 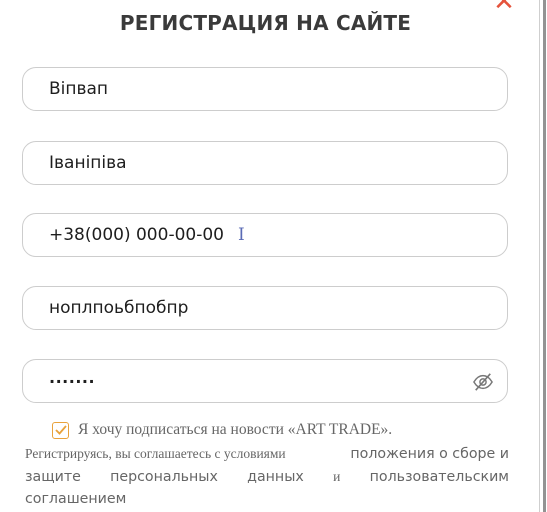 What do you see at coordinates (53, 477) in the screenshot?
I see `privacy-policy-link-cont-1: защите` at bounding box center [53, 477].